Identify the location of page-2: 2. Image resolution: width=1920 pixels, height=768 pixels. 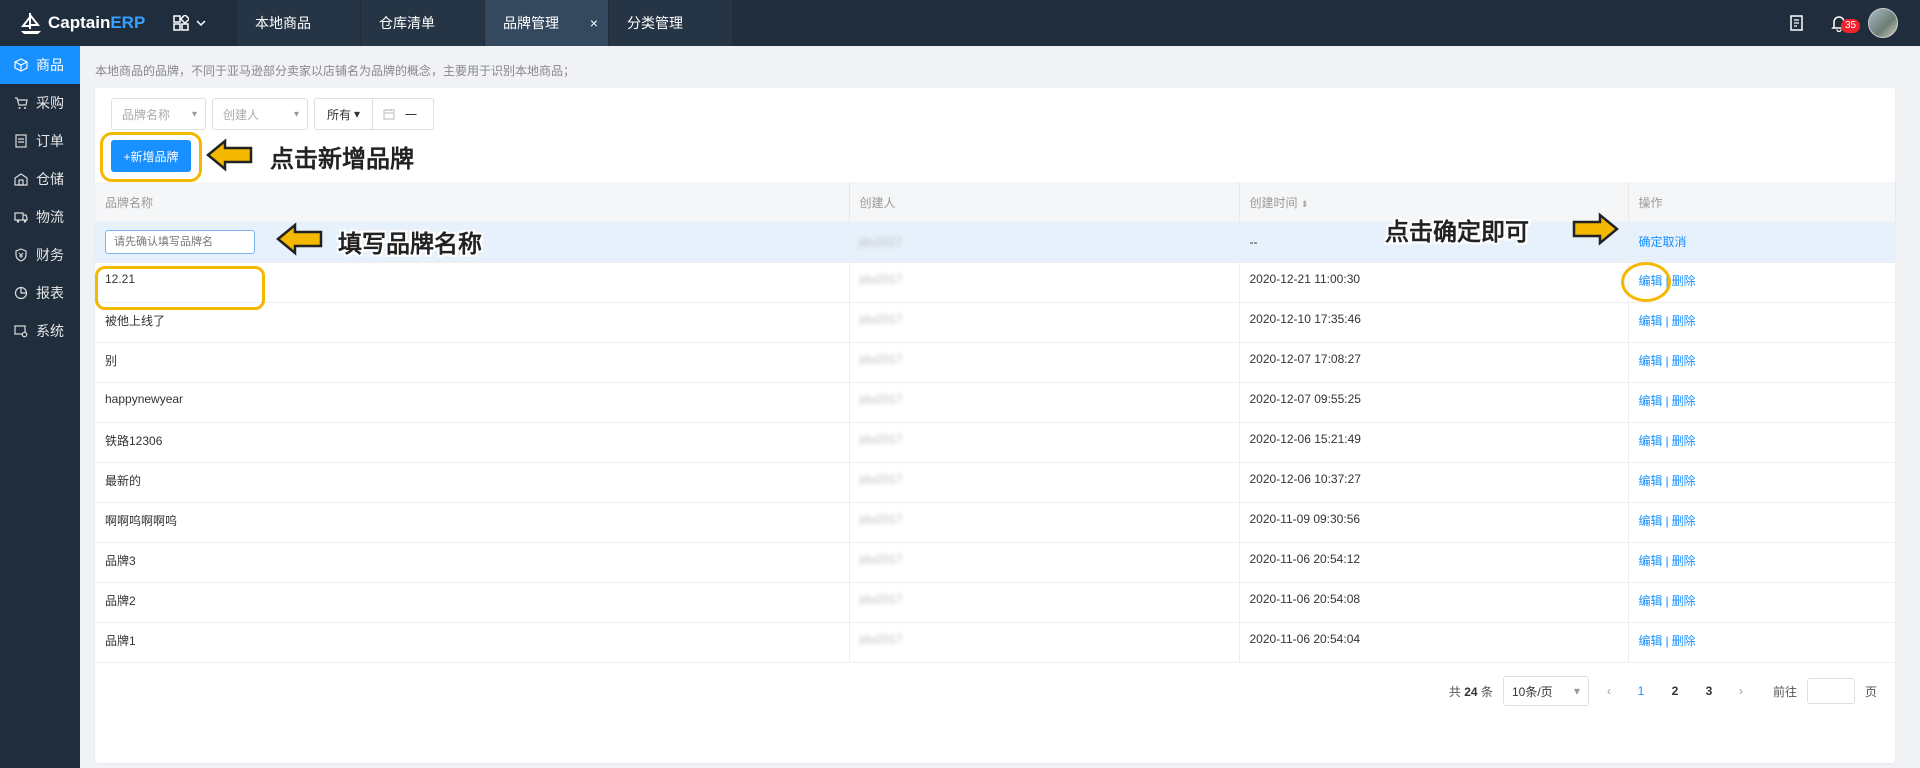
(1675, 691).